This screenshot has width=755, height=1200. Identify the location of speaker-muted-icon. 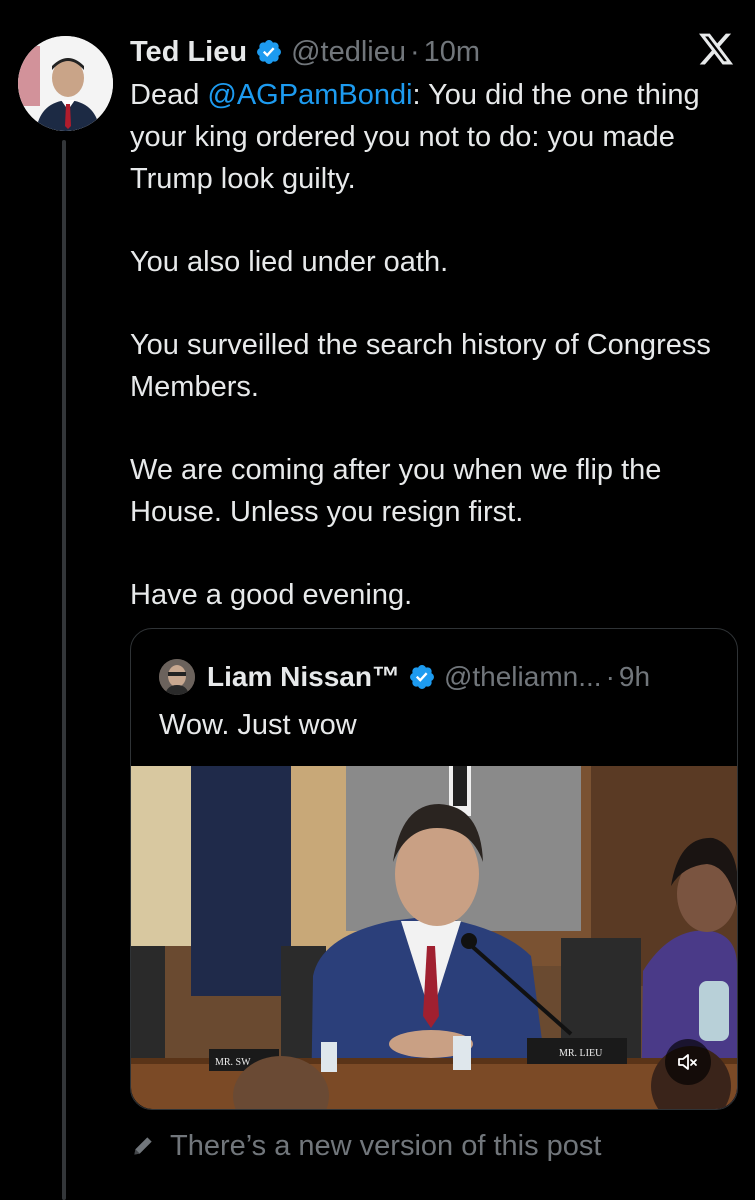
(687, 1062).